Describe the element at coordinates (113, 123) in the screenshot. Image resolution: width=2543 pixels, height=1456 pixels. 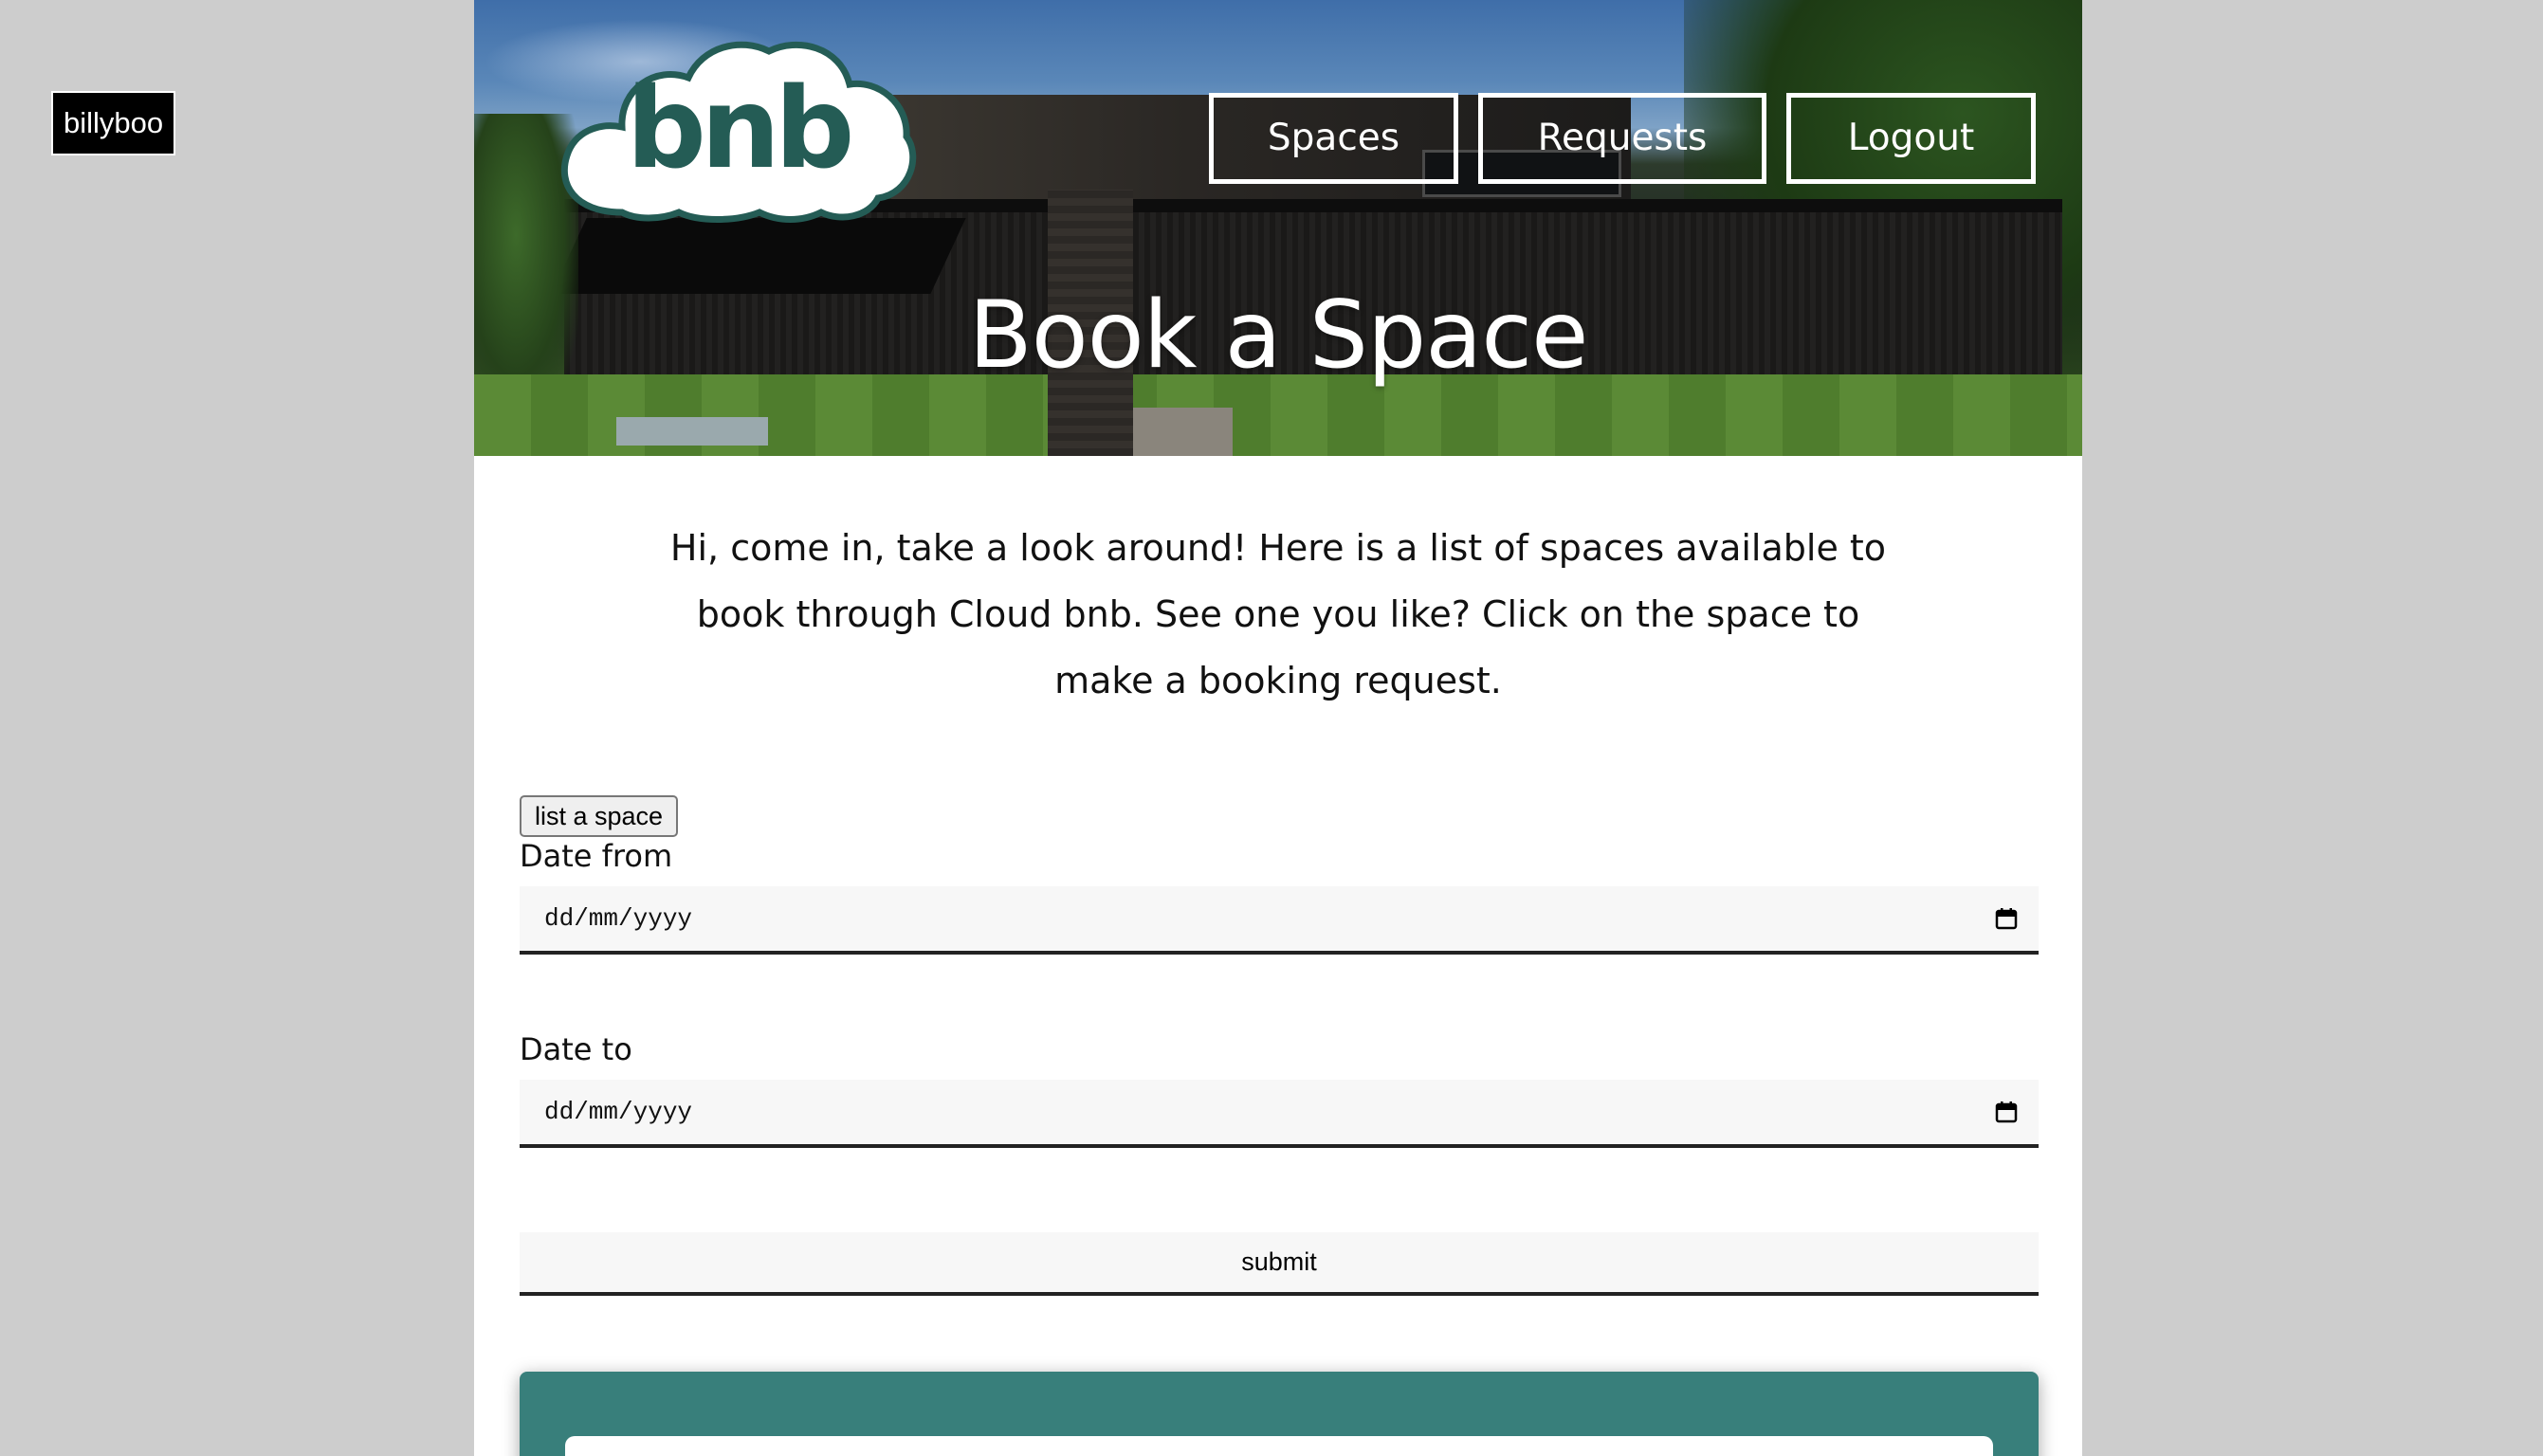
I see `user-badge: billyboo` at that location.